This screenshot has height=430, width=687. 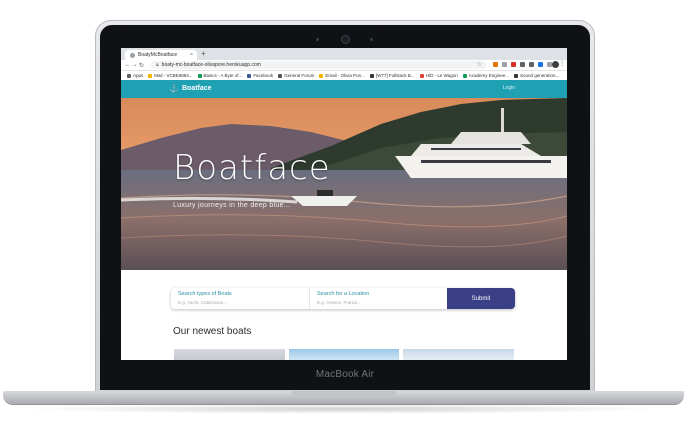 I want to click on boat-type-label: Search types of Boats, so click(x=205, y=294).